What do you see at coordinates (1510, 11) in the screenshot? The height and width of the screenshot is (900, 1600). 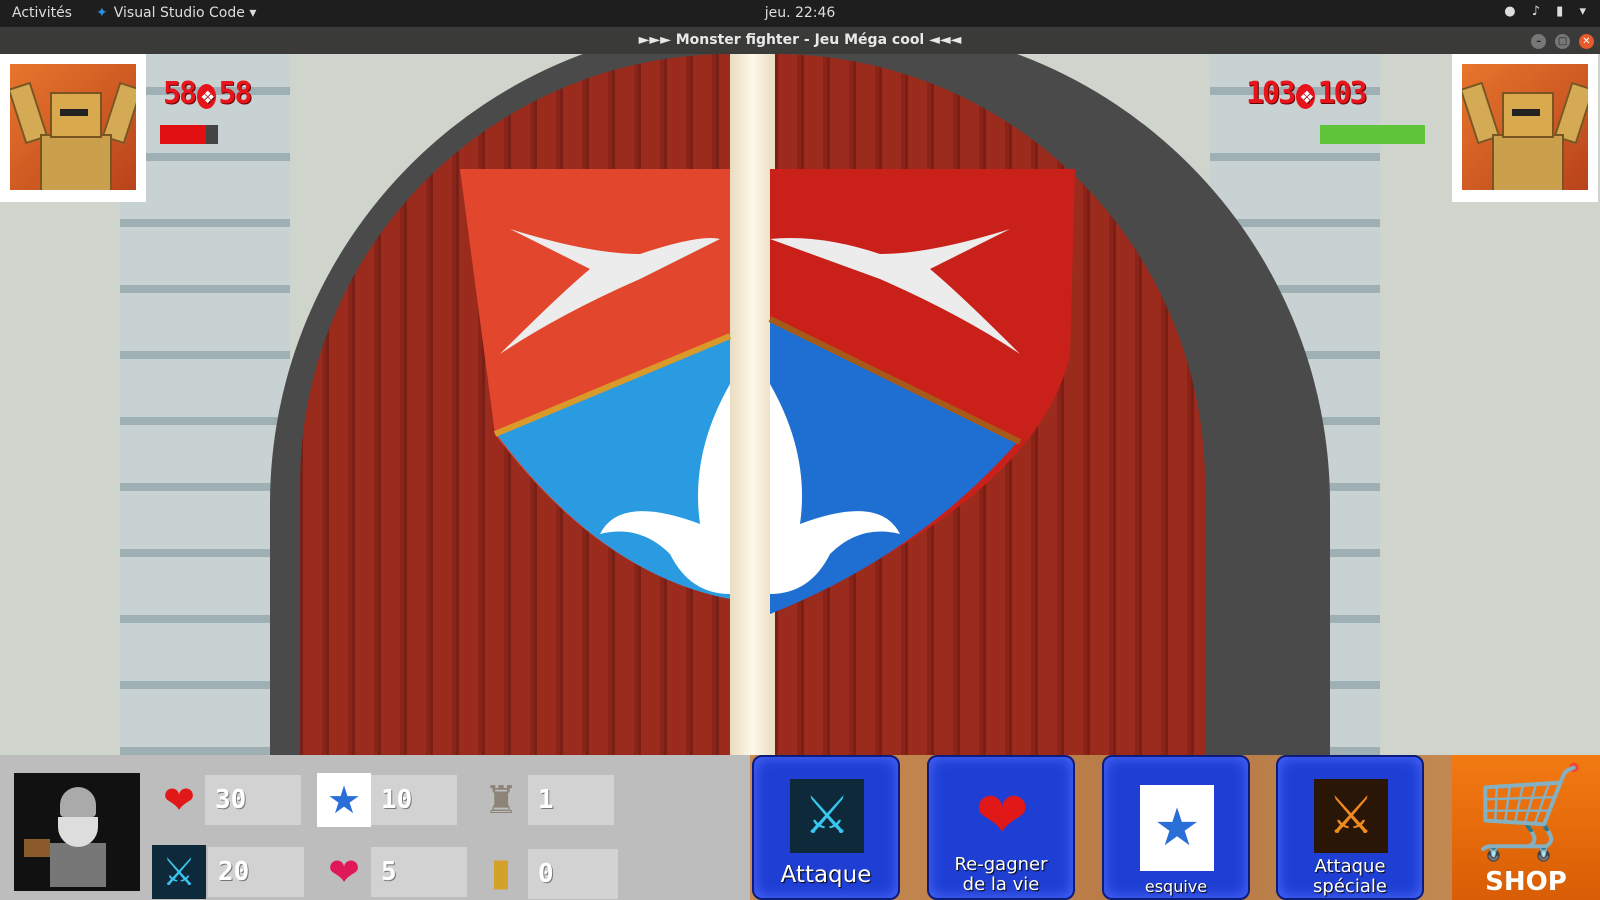 I see `wifi-icon: ●` at bounding box center [1510, 11].